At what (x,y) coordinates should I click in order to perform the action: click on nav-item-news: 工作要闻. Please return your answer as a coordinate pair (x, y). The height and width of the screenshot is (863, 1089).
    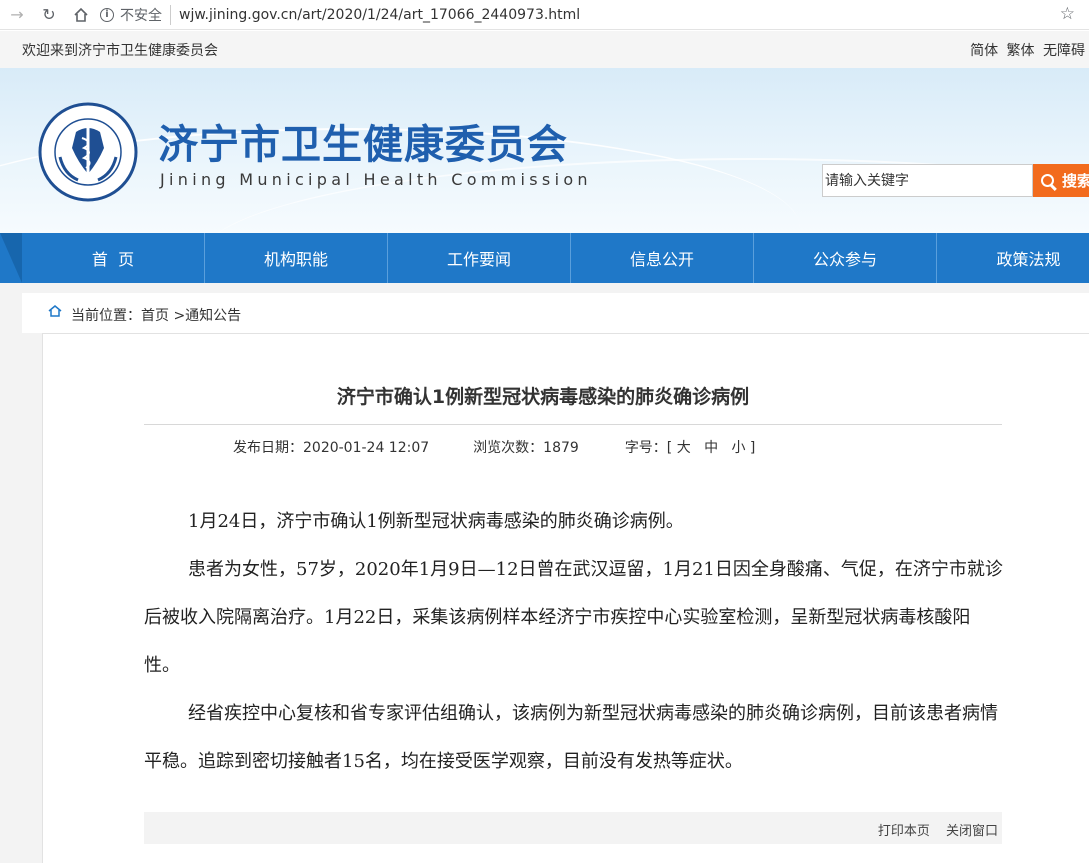
    Looking at the image, I should click on (479, 258).